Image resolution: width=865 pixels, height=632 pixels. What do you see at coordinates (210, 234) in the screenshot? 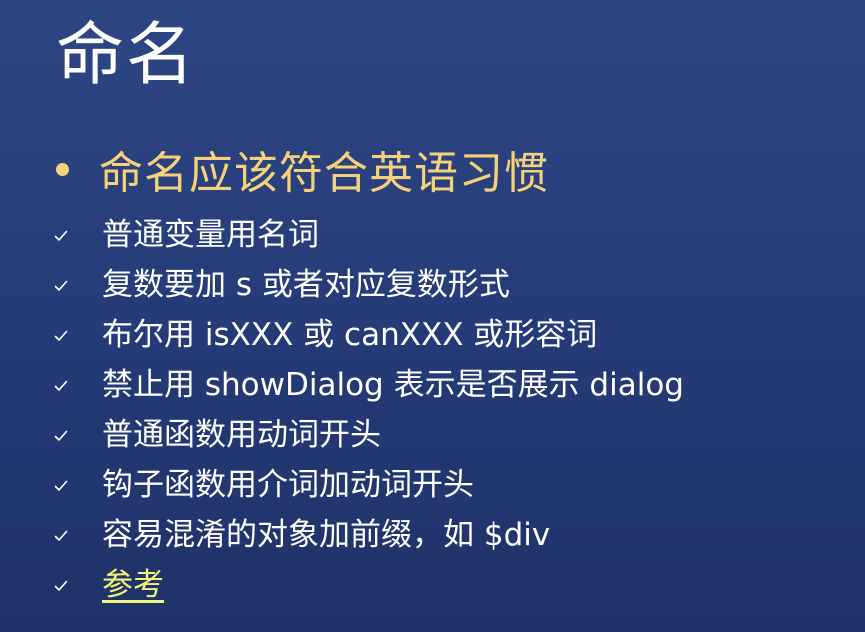
I see `list-item-text: 普通变量用名词` at bounding box center [210, 234].